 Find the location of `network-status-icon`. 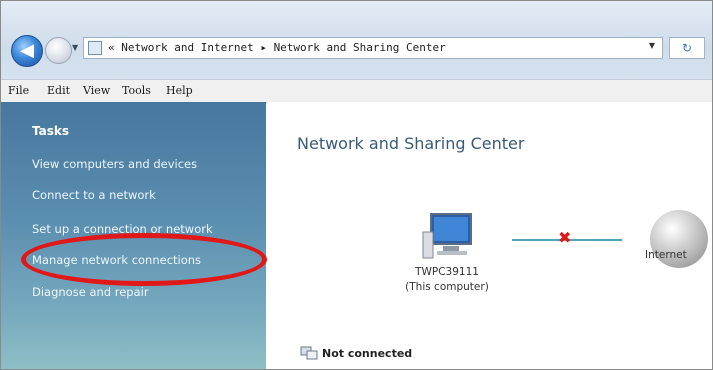

network-status-icon is located at coordinates (309, 353).